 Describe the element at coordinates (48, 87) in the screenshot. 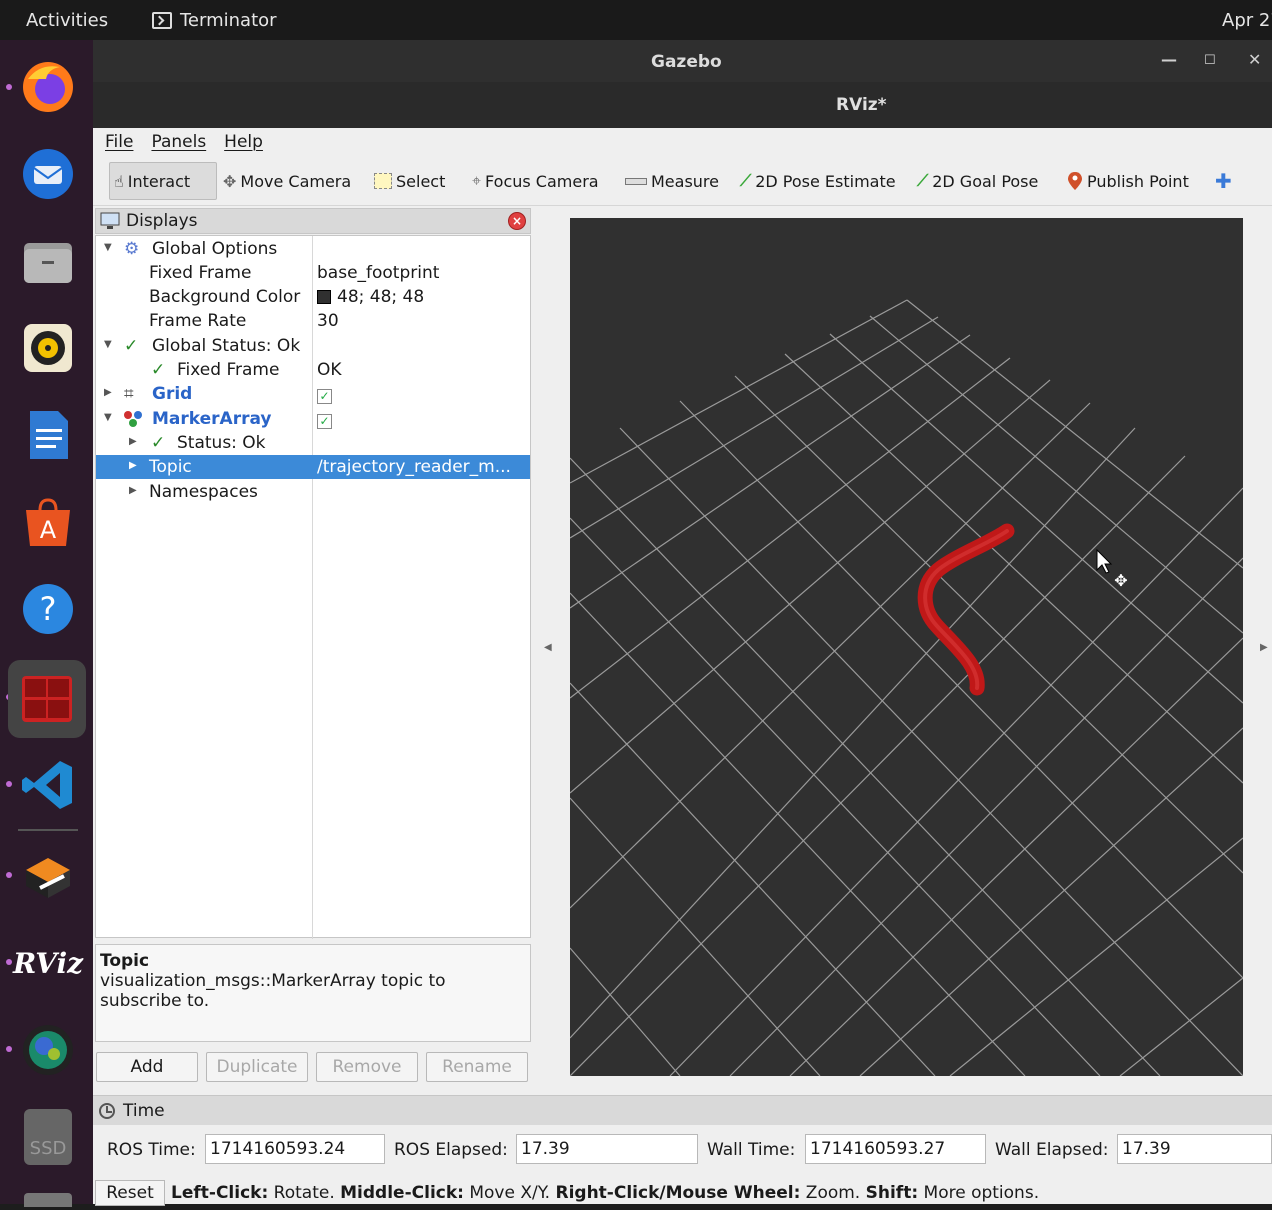

I see `firefox-icon` at that location.